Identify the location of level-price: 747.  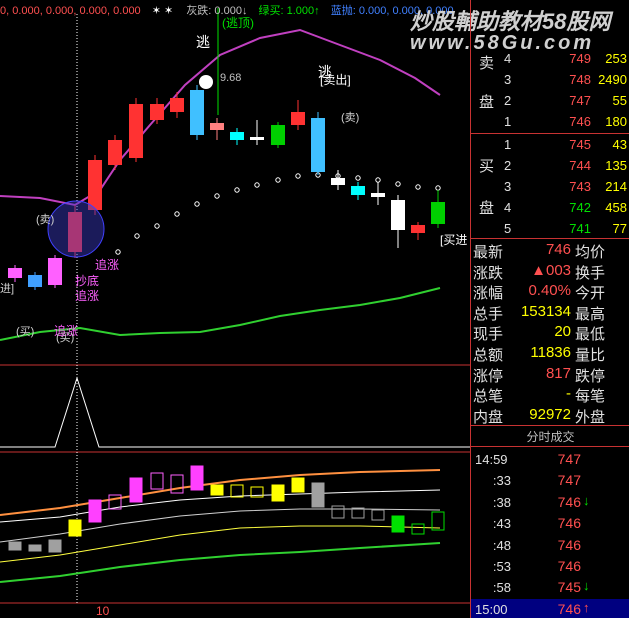
(580, 100).